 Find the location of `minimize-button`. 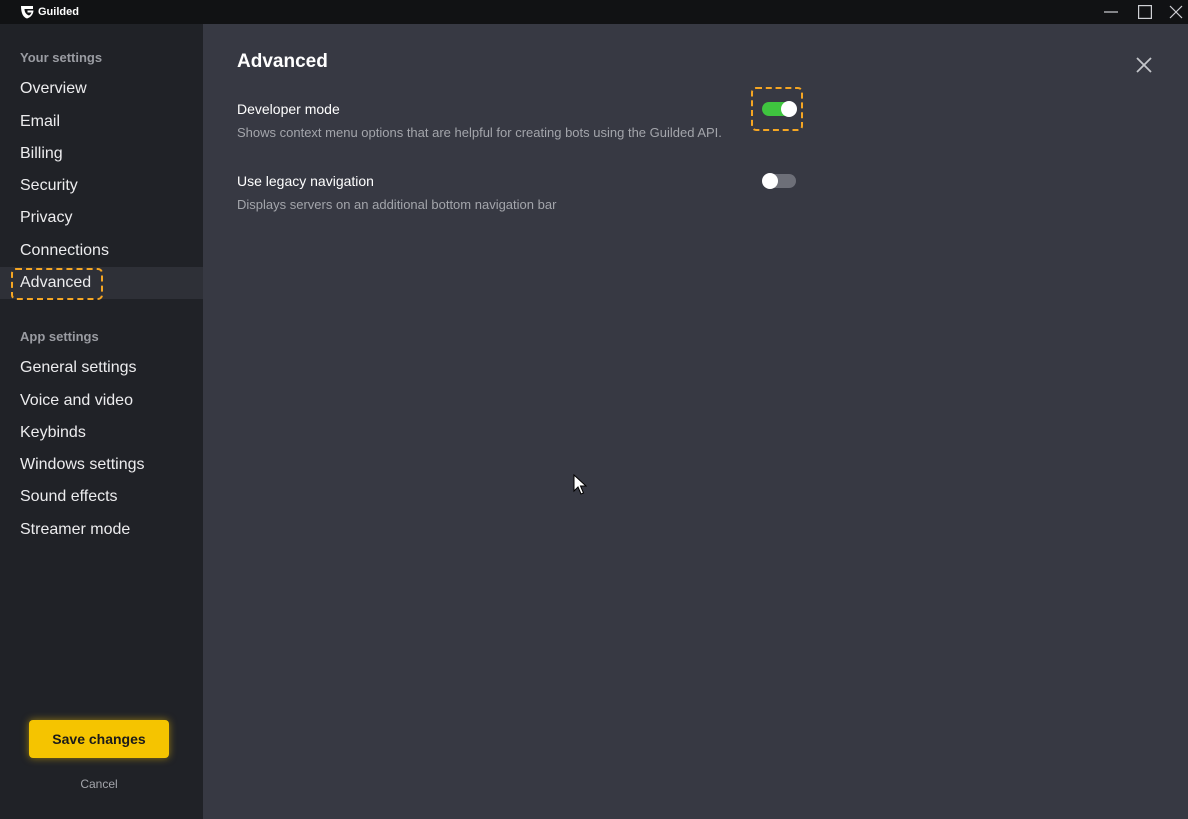

minimize-button is located at coordinates (1111, 12).